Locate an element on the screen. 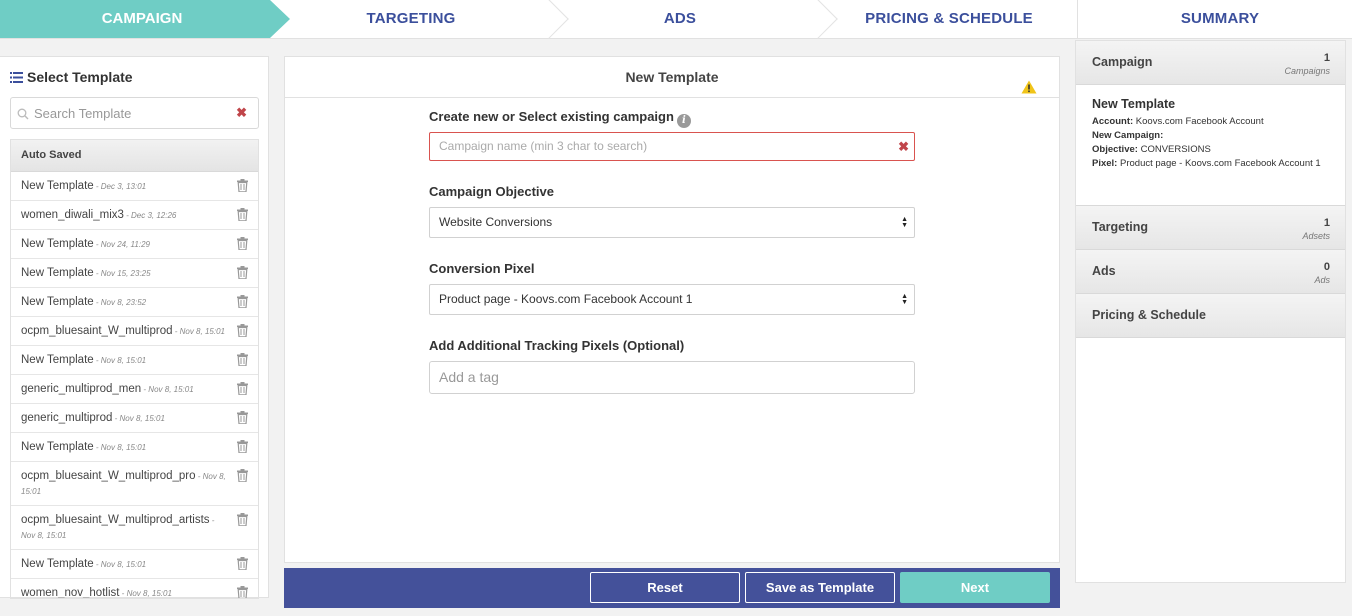 Image resolution: width=1352 pixels, height=616 pixels. template-panel-title: Select Template is located at coordinates (71, 77).